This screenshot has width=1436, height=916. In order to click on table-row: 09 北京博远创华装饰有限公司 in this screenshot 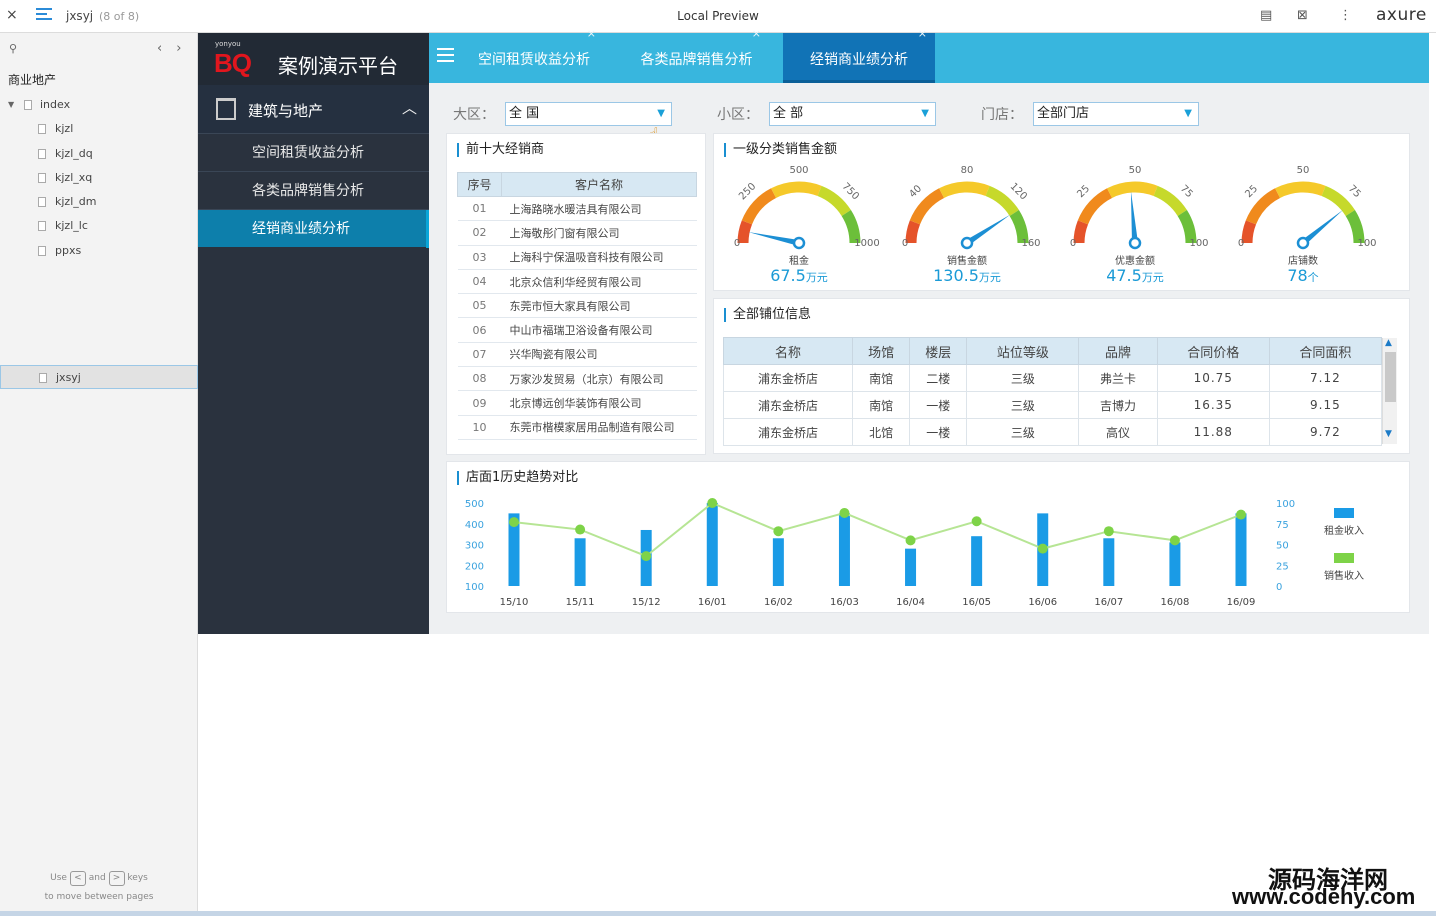, I will do `click(577, 403)`.